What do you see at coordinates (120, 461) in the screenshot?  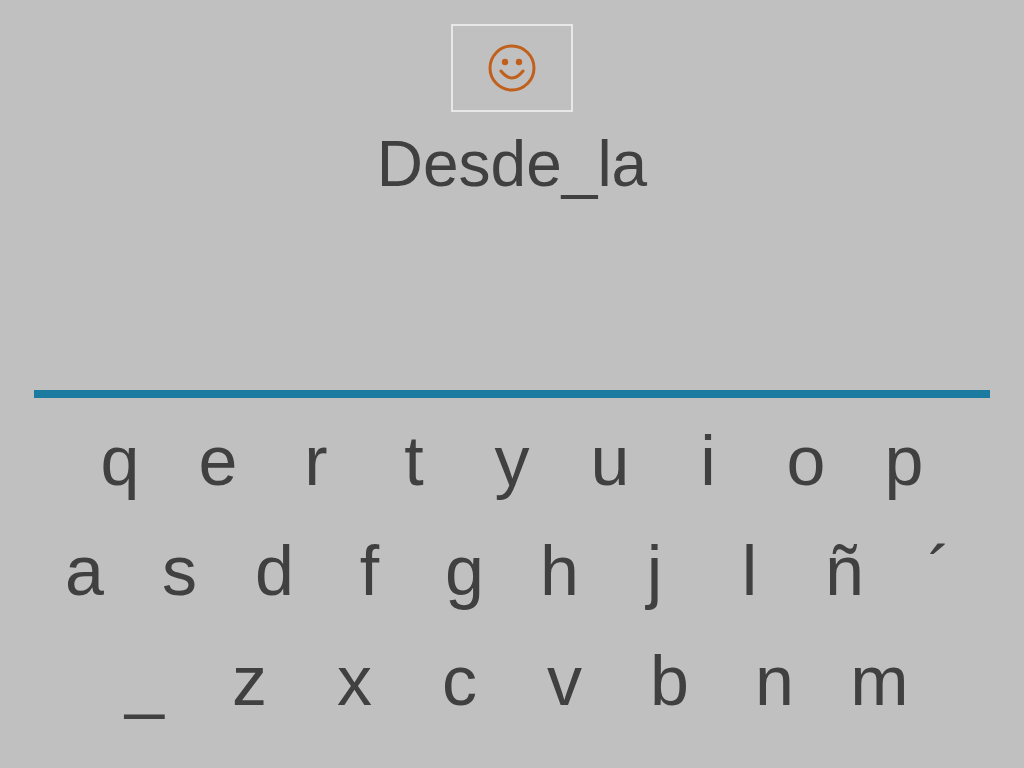 I see `key-button: q` at bounding box center [120, 461].